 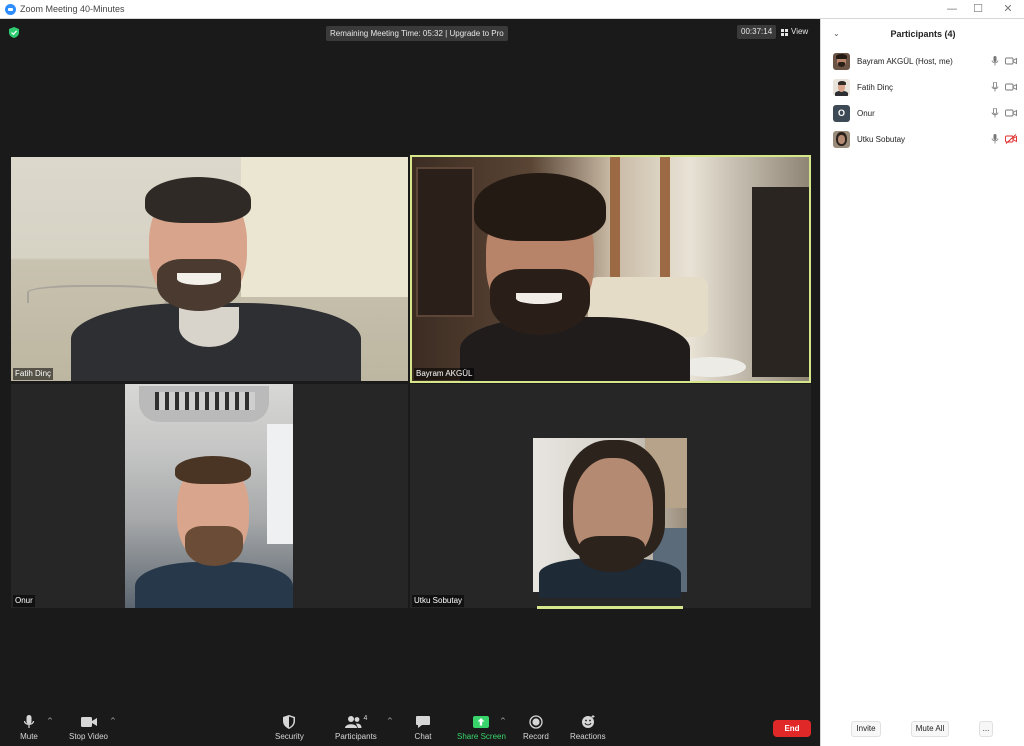 What do you see at coordinates (792, 728) in the screenshot?
I see `end-meeting-button: End` at bounding box center [792, 728].